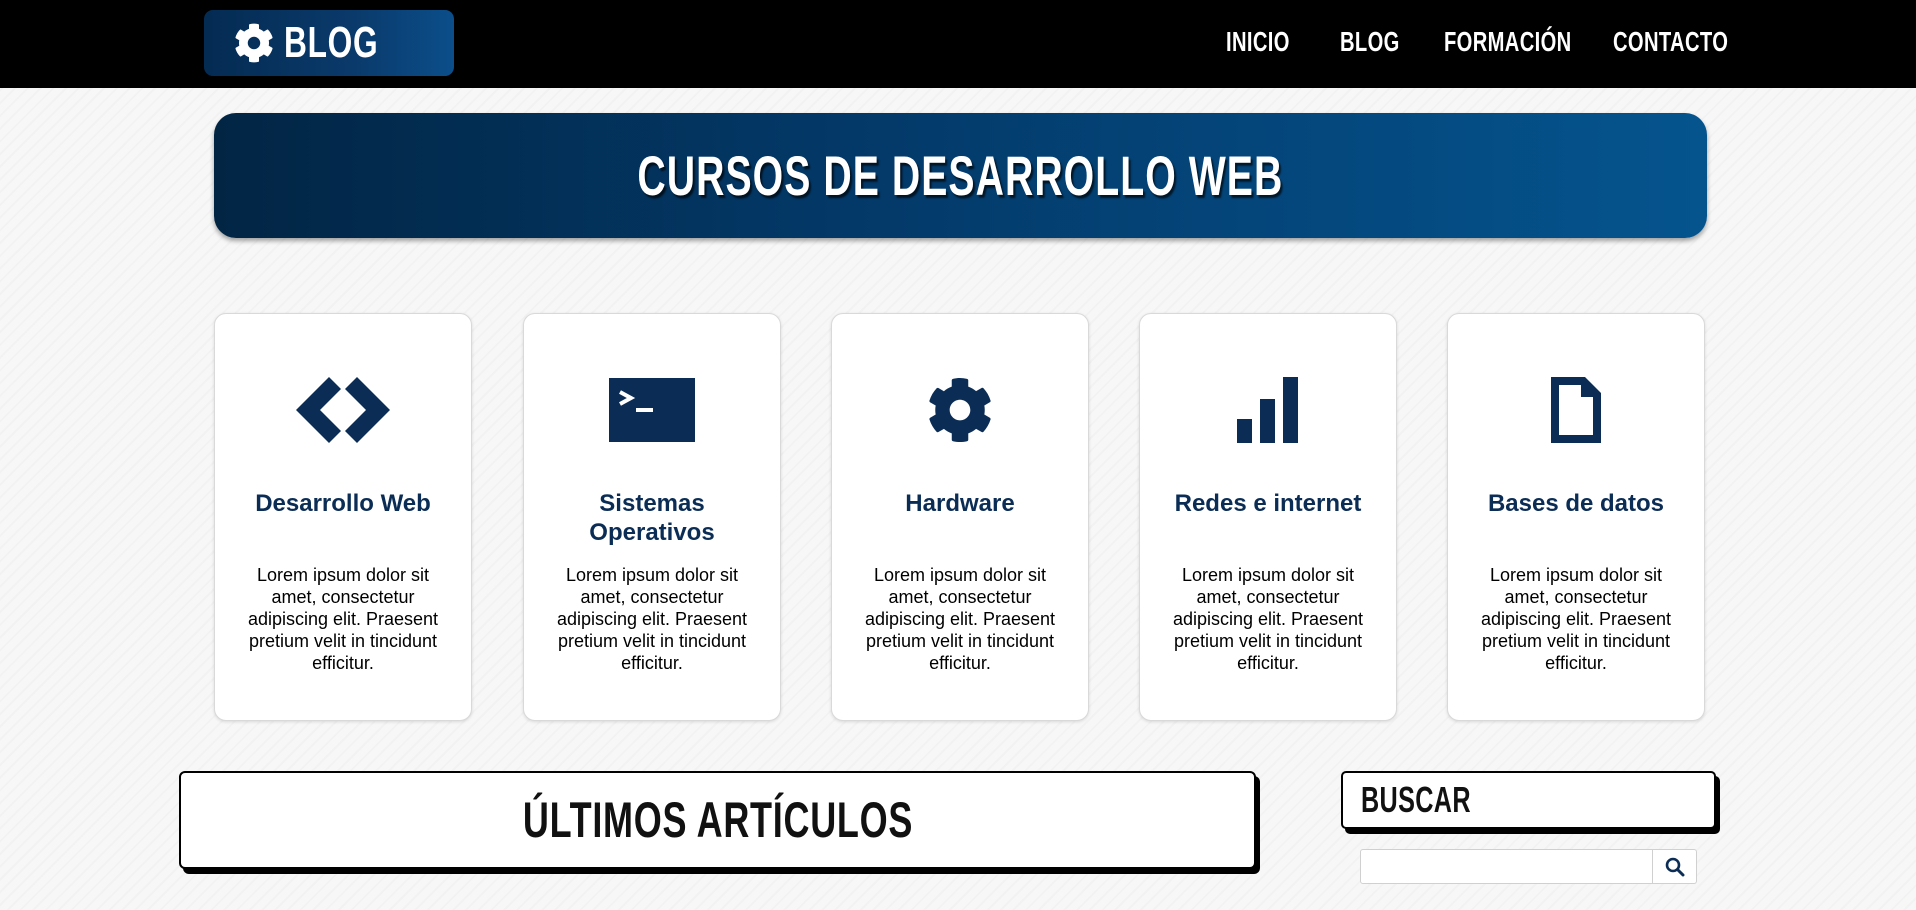 The image size is (1916, 910). I want to click on hero-title: CURSOS DE DESARROLLO WEB, so click(960, 175).